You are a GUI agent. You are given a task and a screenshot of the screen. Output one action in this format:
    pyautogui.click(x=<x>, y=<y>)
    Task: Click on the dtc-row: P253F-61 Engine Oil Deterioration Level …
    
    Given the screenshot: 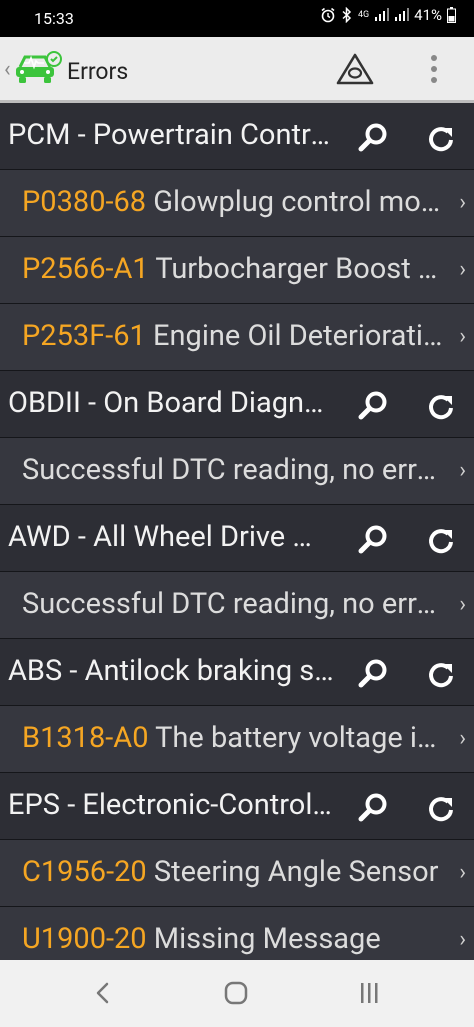 What is the action you would take?
    pyautogui.click(x=237, y=337)
    